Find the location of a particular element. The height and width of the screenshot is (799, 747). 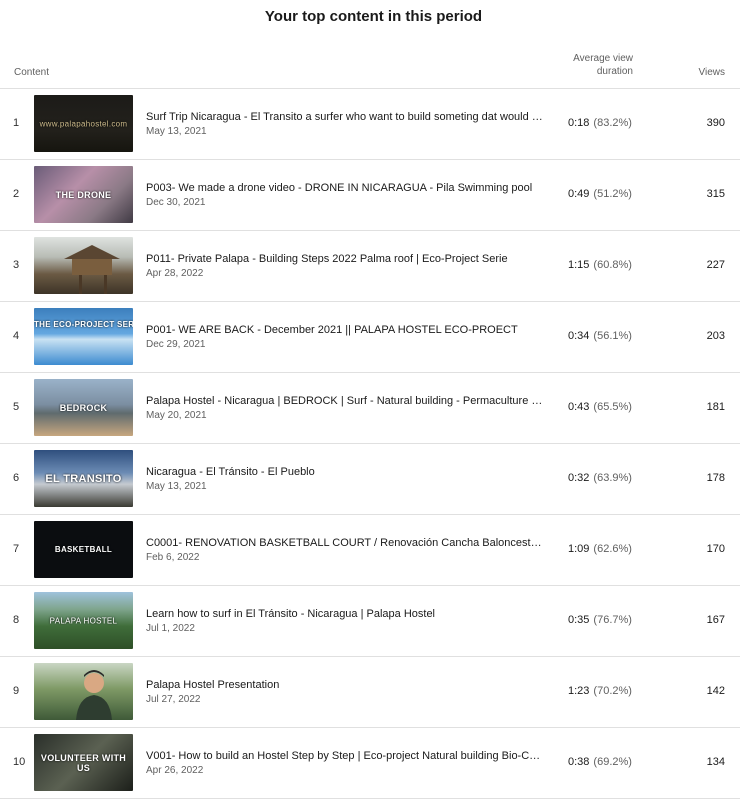

views-count: 203 is located at coordinates (715, 336).